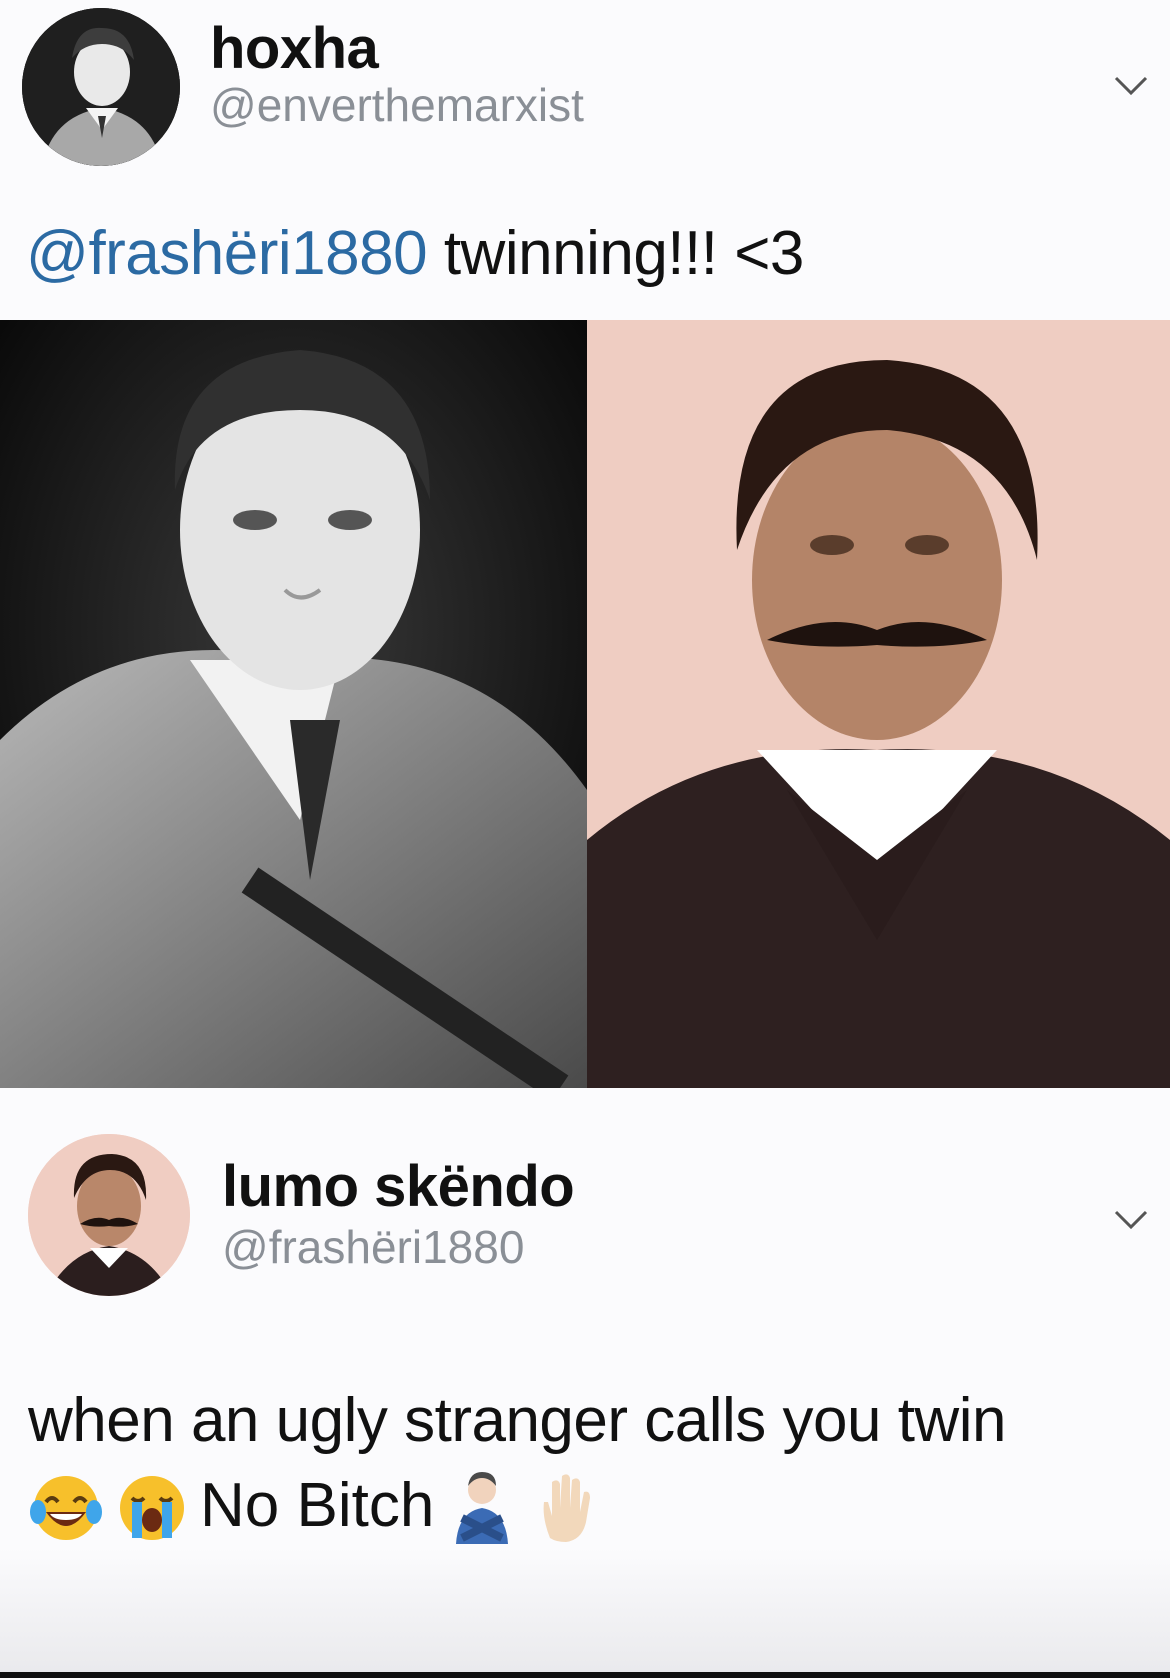 The width and height of the screenshot is (1170, 1678). I want to click on avatar-lumo-skendo, so click(109, 1215).